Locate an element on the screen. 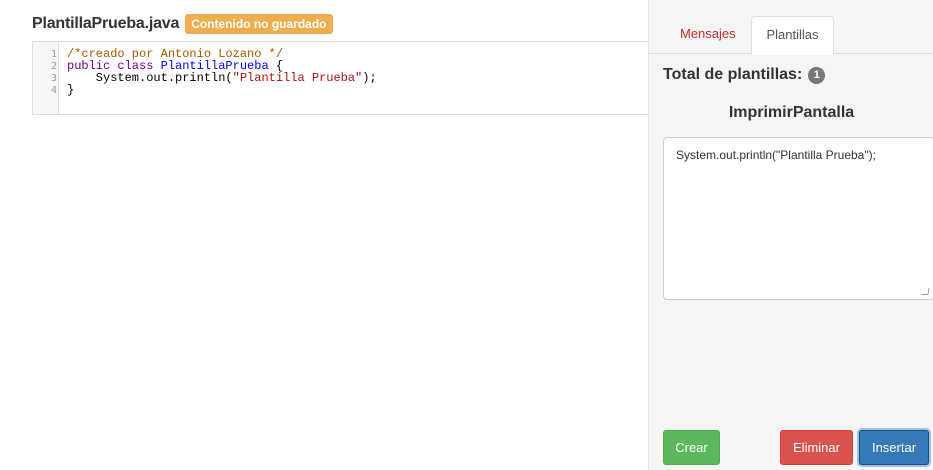 Image resolution: width=933 pixels, height=470 pixels. code-token: } is located at coordinates (71, 90).